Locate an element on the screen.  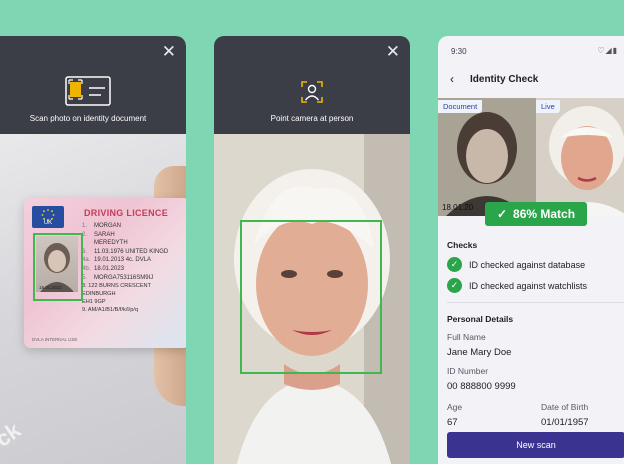
match-badge: ✓ 86% Match is located at coordinates (536, 214).